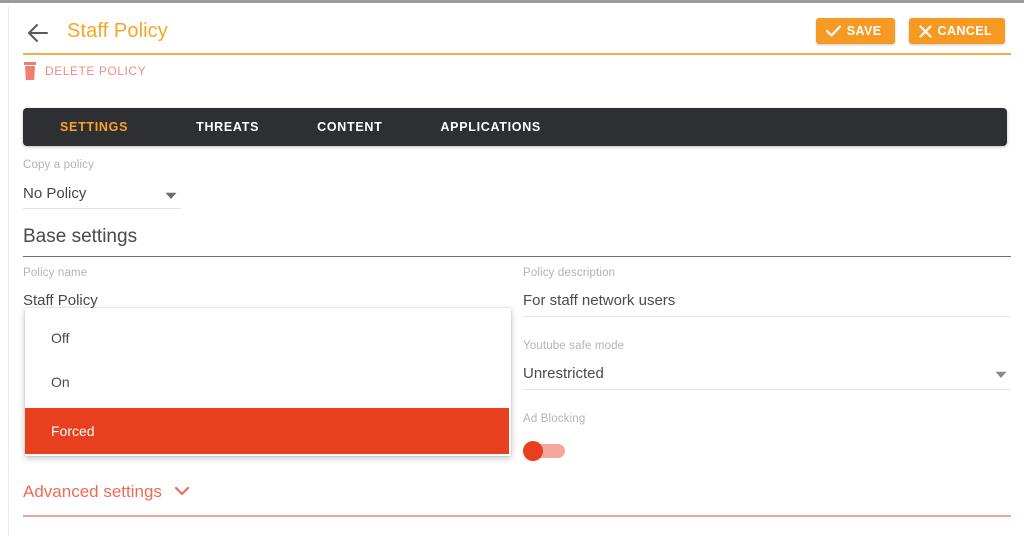  I want to click on back-arrow-icon, so click(38, 33).